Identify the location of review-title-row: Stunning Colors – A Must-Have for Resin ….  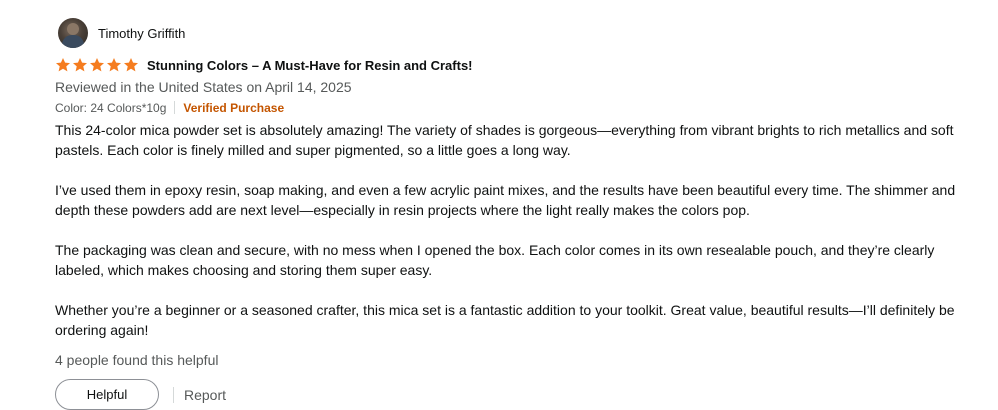
(517, 65).